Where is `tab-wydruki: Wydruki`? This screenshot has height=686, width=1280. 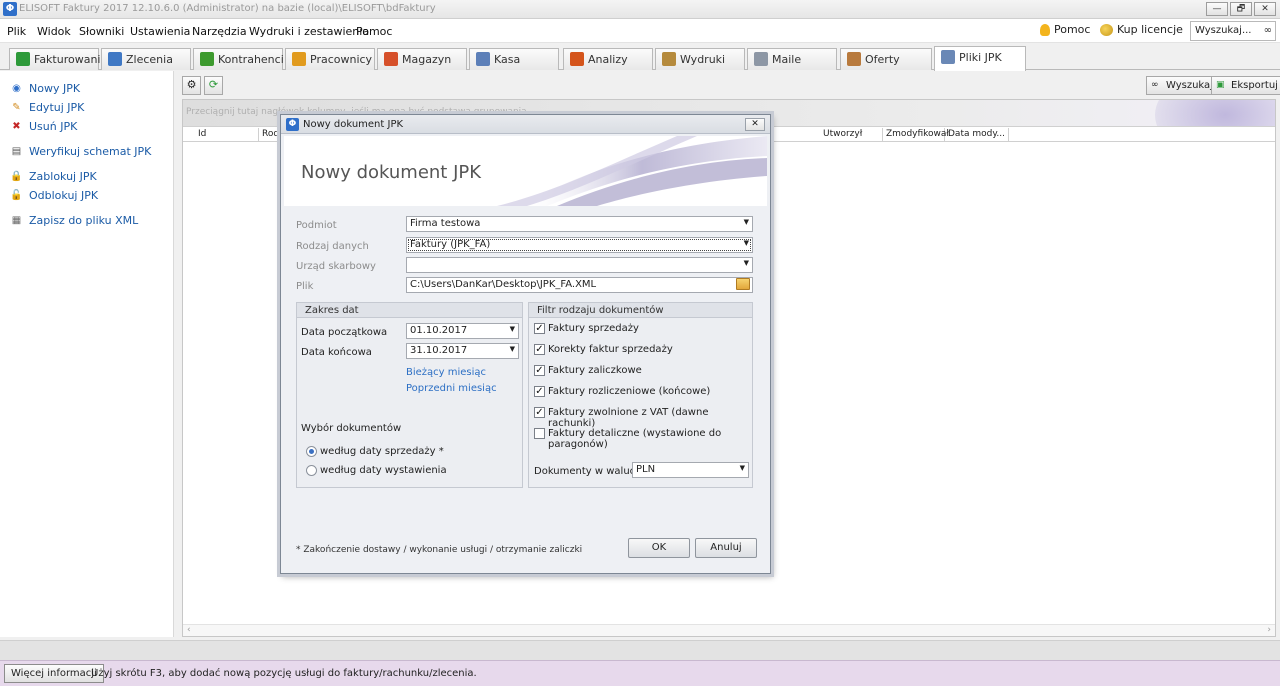 tab-wydruki: Wydruki is located at coordinates (700, 59).